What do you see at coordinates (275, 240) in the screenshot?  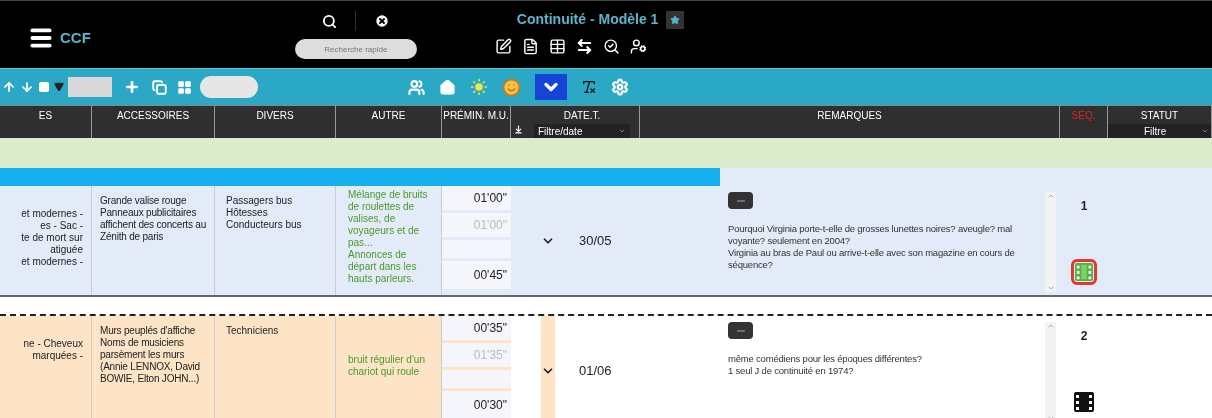 I see `misc-cell: Passagers bus Hôtesses Conducteurs bus` at bounding box center [275, 240].